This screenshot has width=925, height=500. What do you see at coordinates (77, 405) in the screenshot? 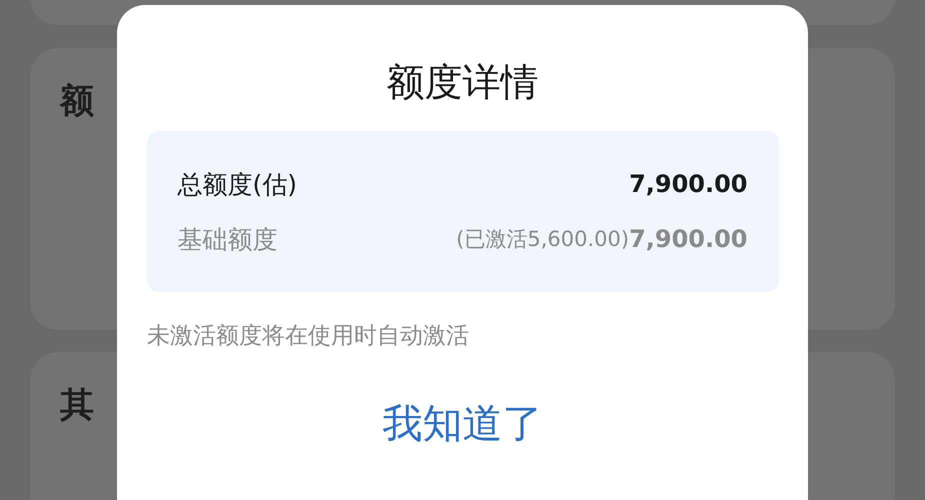
I see `card-heading: 其` at bounding box center [77, 405].